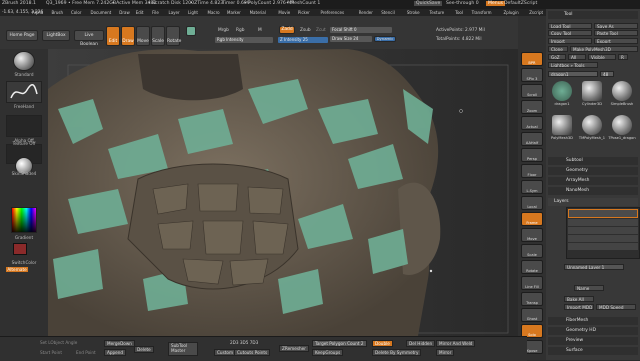 The height and width of the screenshot is (361, 640). Describe the element at coordinates (570, 33) in the screenshot. I see `copy-tool-button: Copy Tool` at that location.